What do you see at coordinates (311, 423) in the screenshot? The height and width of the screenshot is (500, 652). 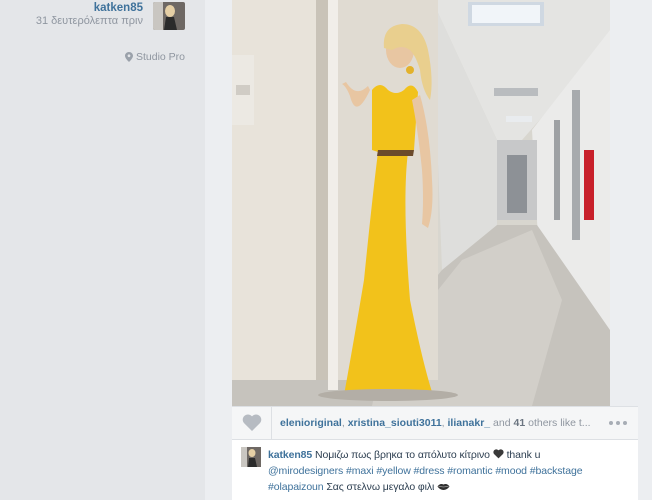 I see `liker-link: elenioriginal` at bounding box center [311, 423].